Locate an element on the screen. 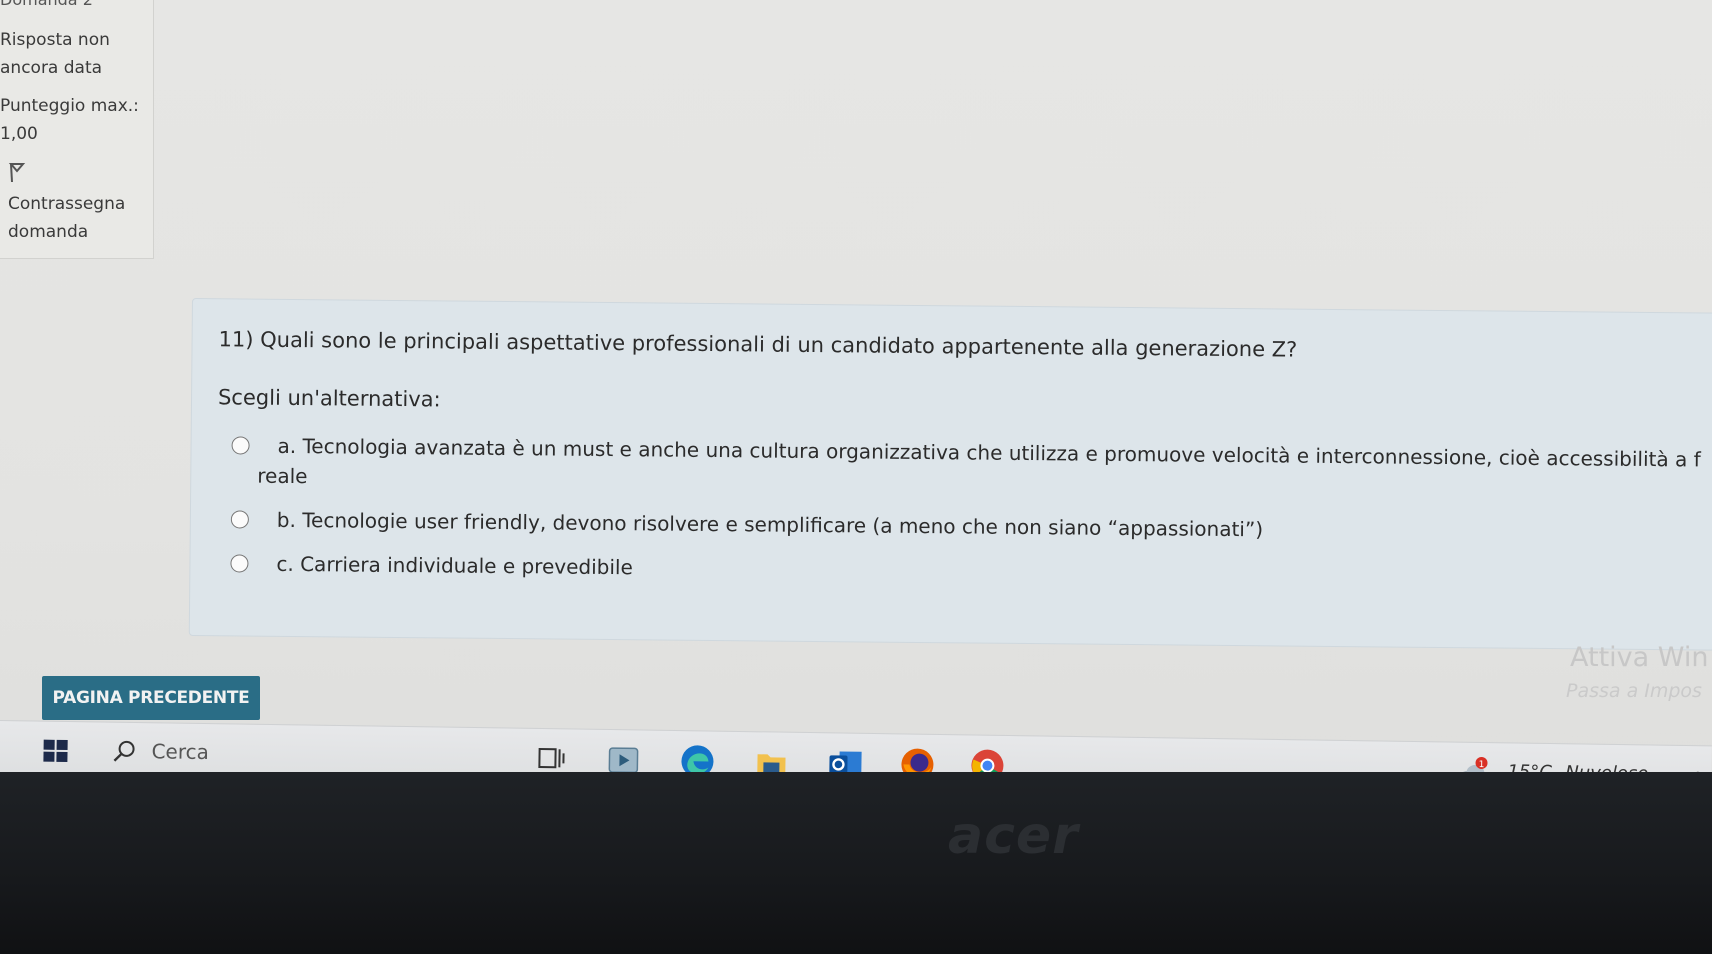  flag-question-link: Contrassegna domanda is located at coordinates (78, 218).